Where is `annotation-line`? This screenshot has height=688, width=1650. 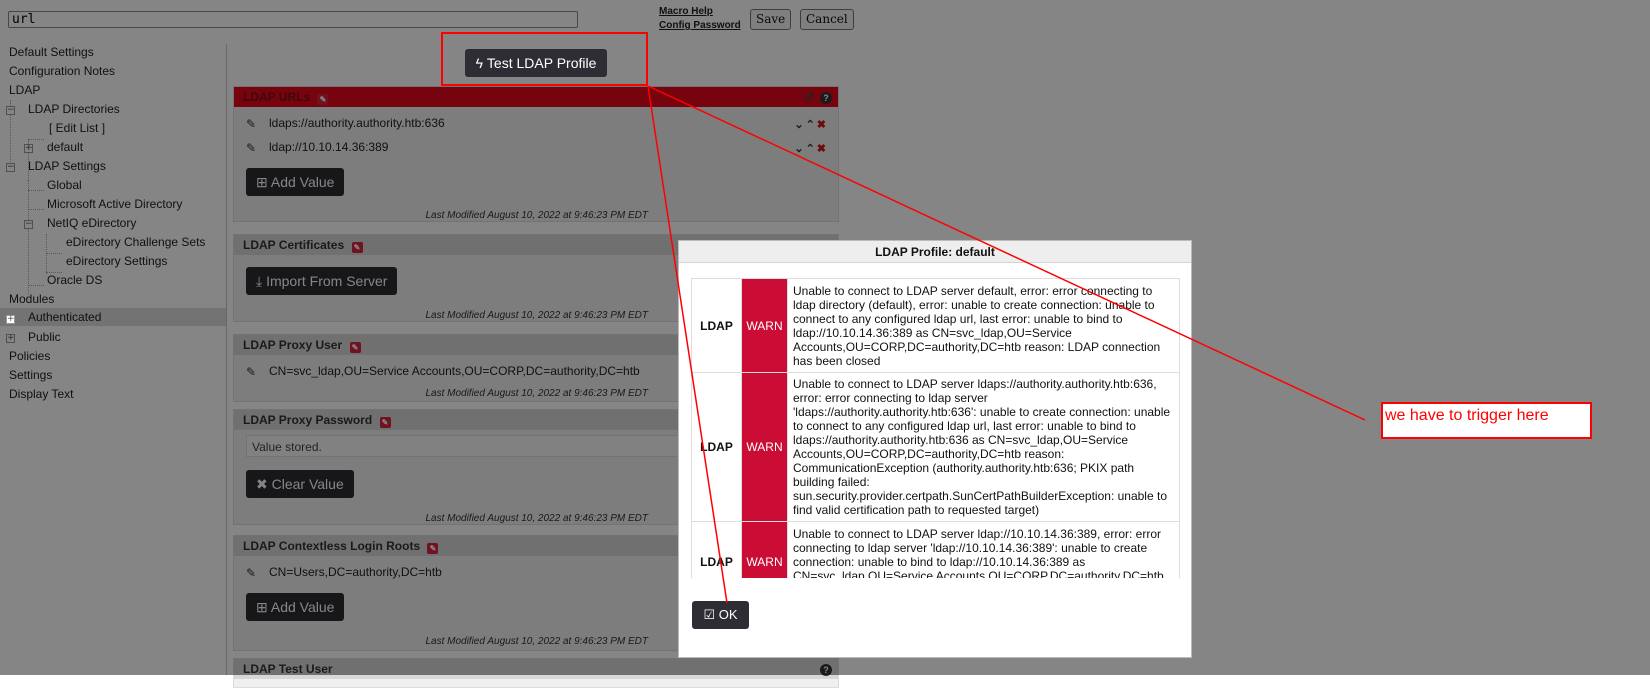 annotation-line is located at coordinates (687, 344).